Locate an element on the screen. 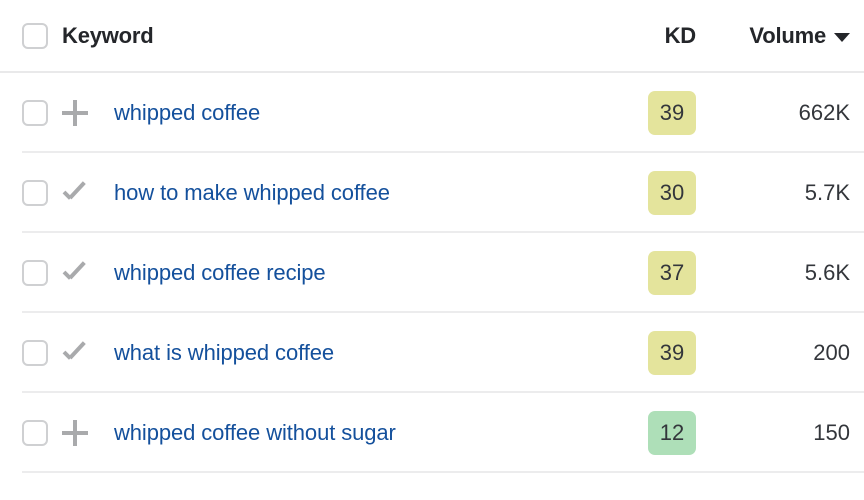  kd-badge: 37 is located at coordinates (672, 273).